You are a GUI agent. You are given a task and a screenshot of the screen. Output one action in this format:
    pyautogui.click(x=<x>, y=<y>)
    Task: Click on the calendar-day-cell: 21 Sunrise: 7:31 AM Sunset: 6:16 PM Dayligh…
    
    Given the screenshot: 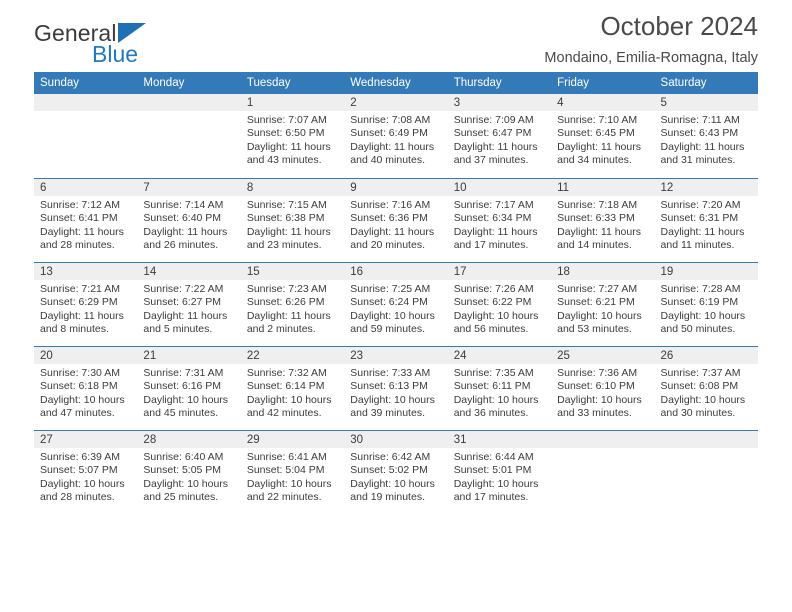 What is the action you would take?
    pyautogui.click(x=189, y=388)
    